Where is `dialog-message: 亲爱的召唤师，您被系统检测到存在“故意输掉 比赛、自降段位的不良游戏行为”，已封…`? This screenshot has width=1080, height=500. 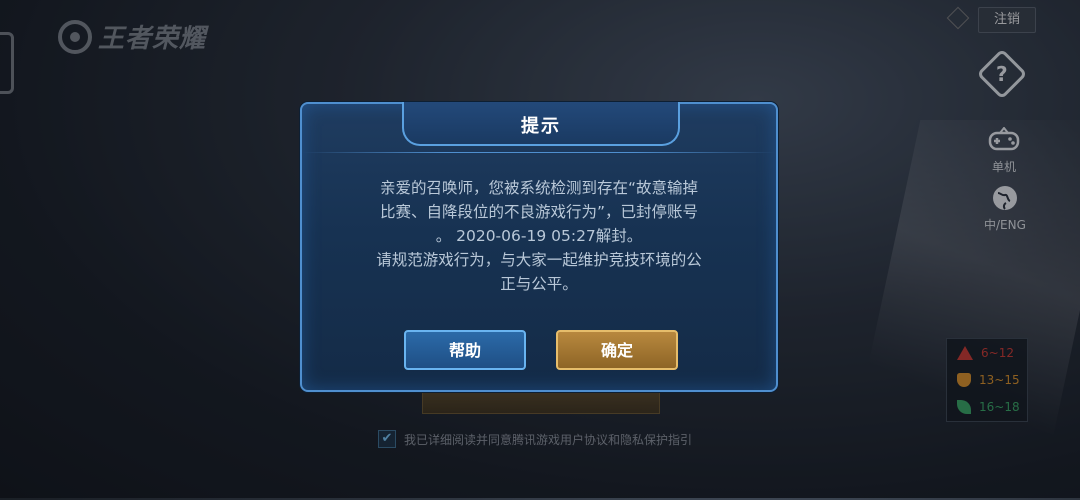 dialog-message: 亲爱的召唤师，您被系统检测到存在“故意输掉 比赛、自降段位的不良游戏行为”，已封… is located at coordinates (539, 236).